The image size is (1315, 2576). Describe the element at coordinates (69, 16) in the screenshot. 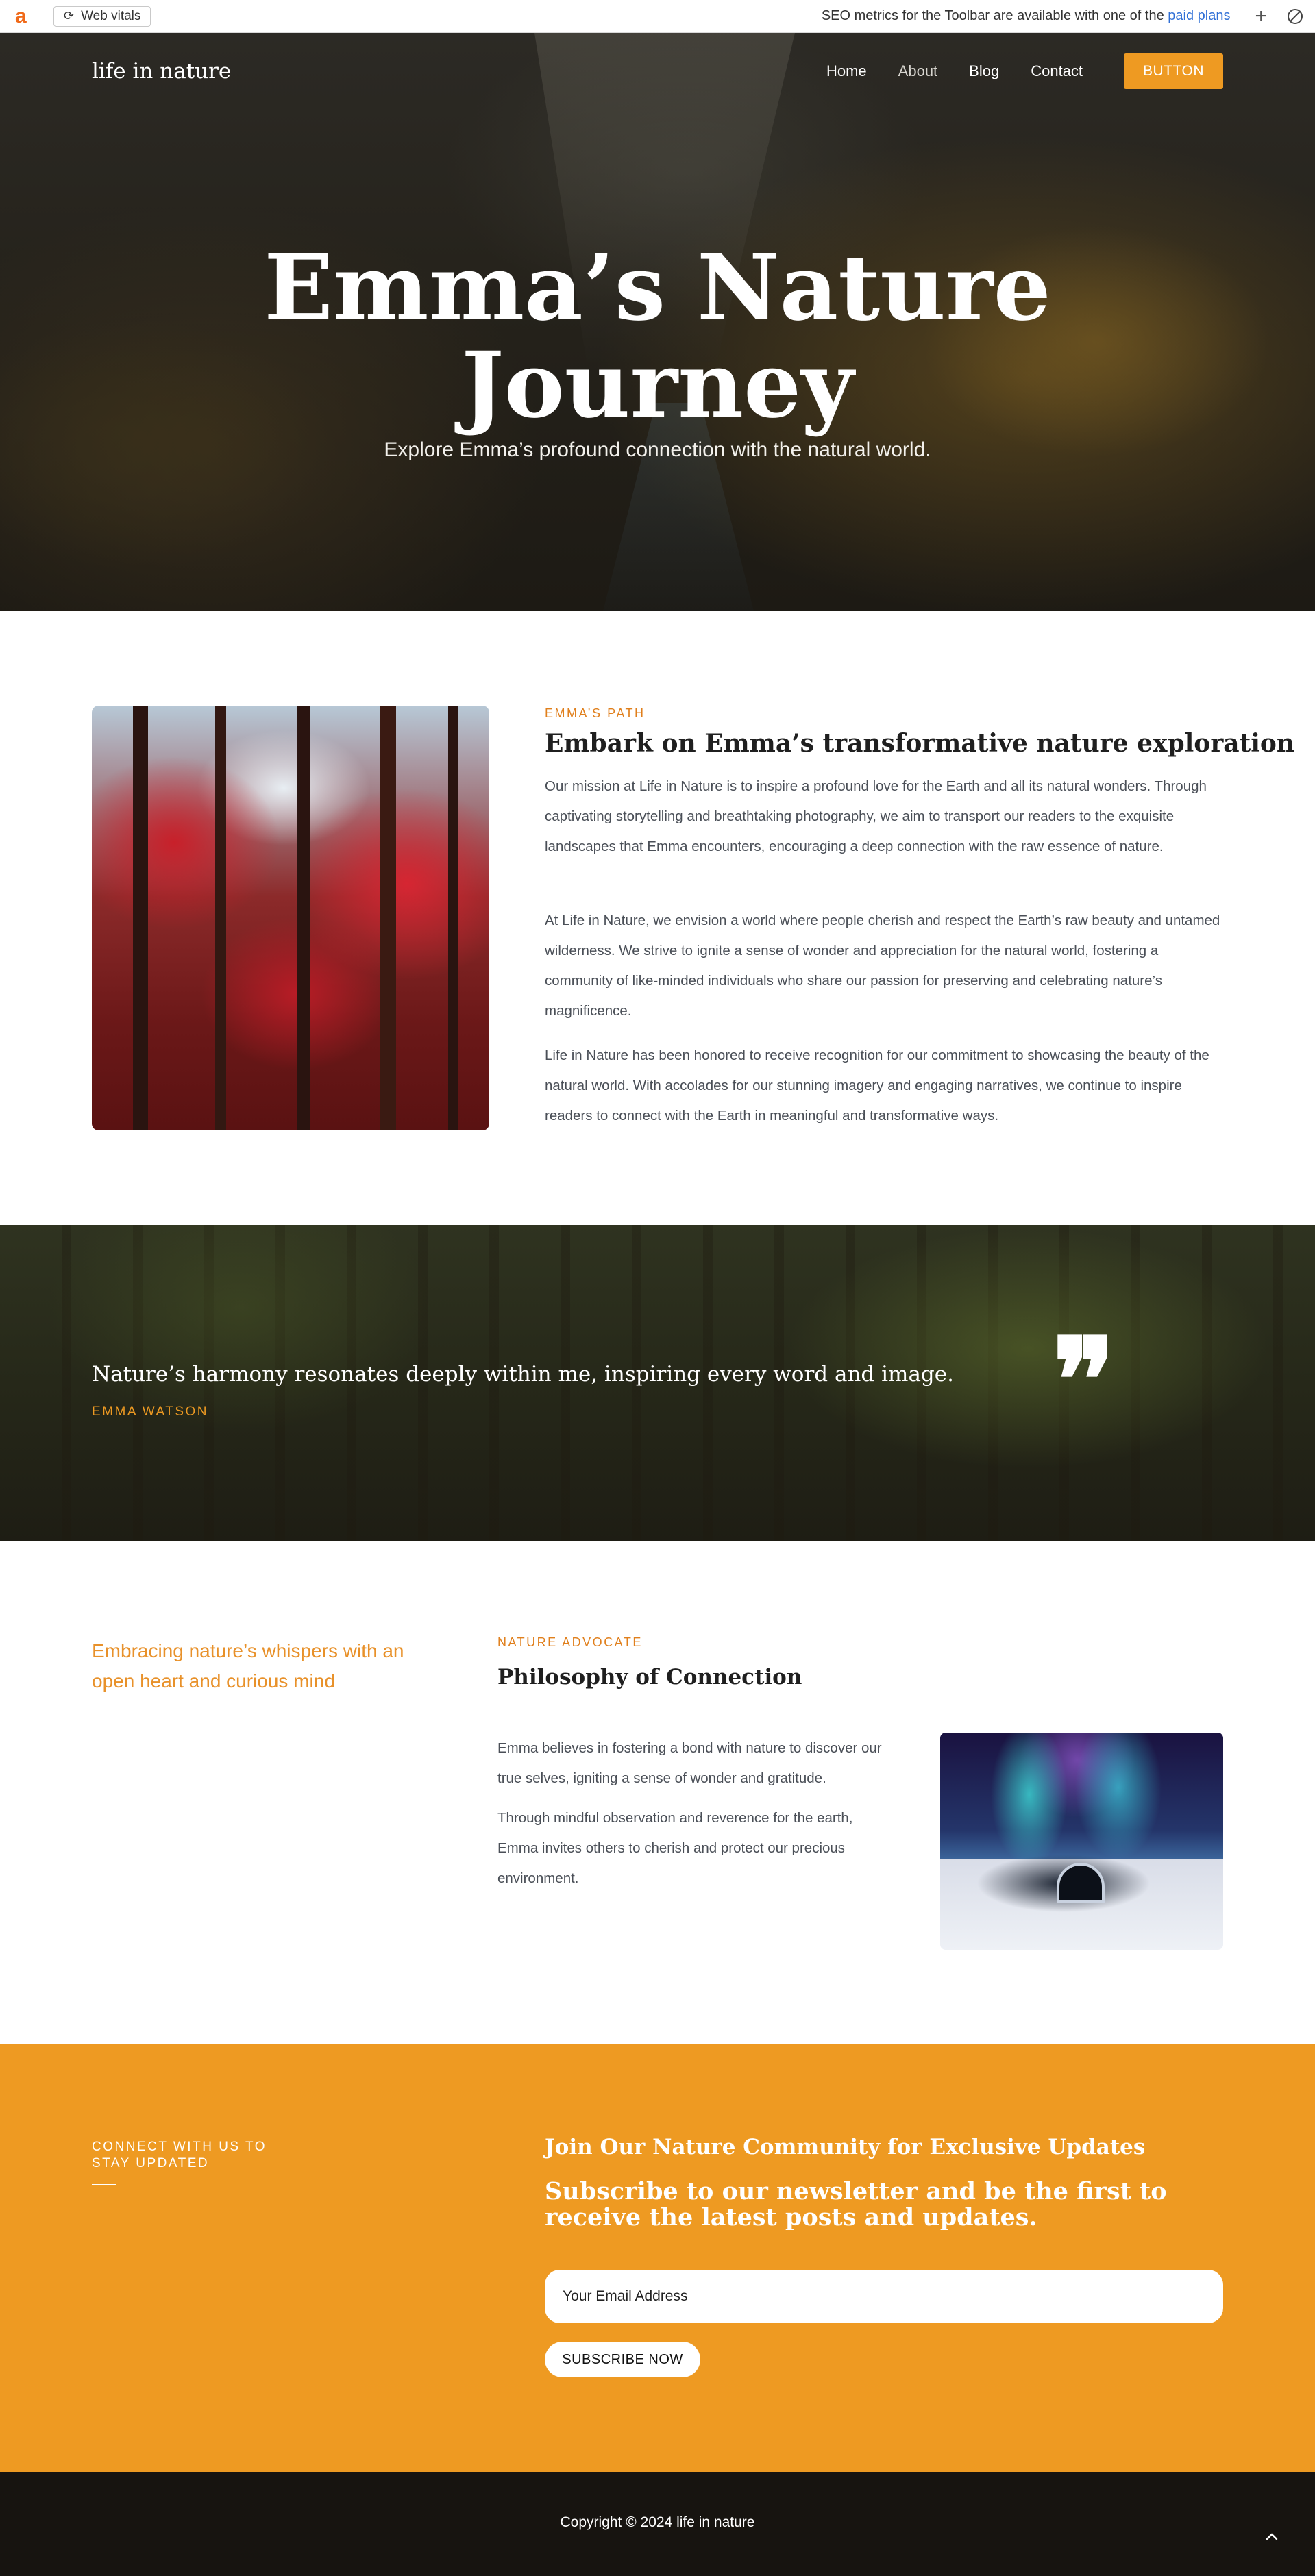

I see `reload-icon: ⟳` at that location.